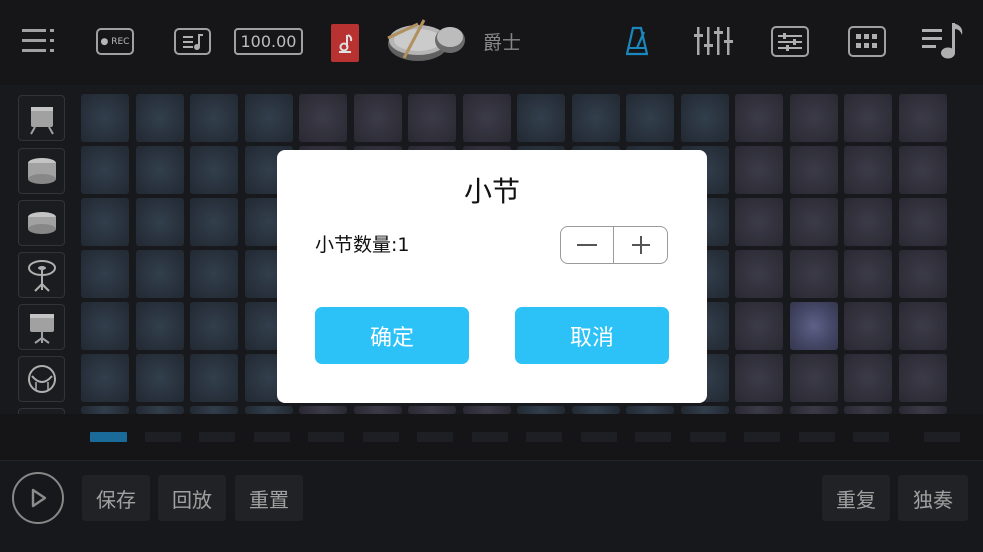 Image resolution: width=983 pixels, height=552 pixels. I want to click on confirm-button: 确定, so click(392, 335).